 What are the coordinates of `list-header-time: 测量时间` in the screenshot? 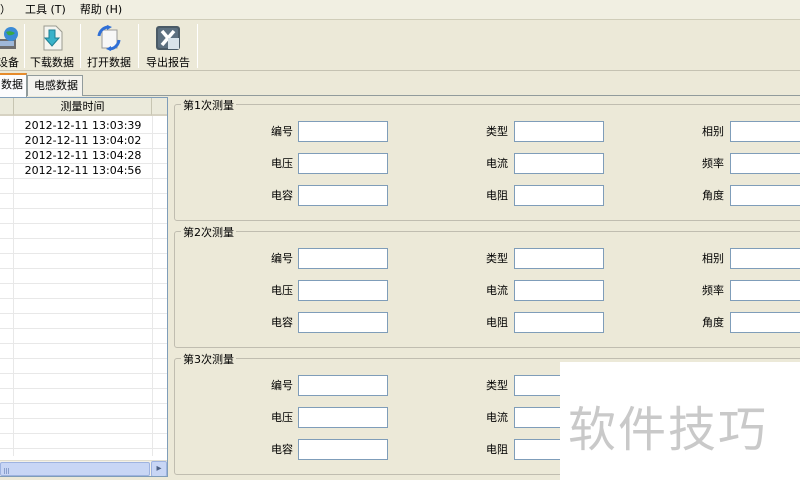 It's located at (83, 107).